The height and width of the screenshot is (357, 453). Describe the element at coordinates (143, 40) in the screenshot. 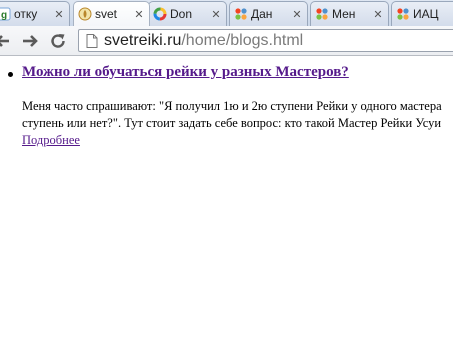

I see `url-host: svetreiki.ru` at that location.